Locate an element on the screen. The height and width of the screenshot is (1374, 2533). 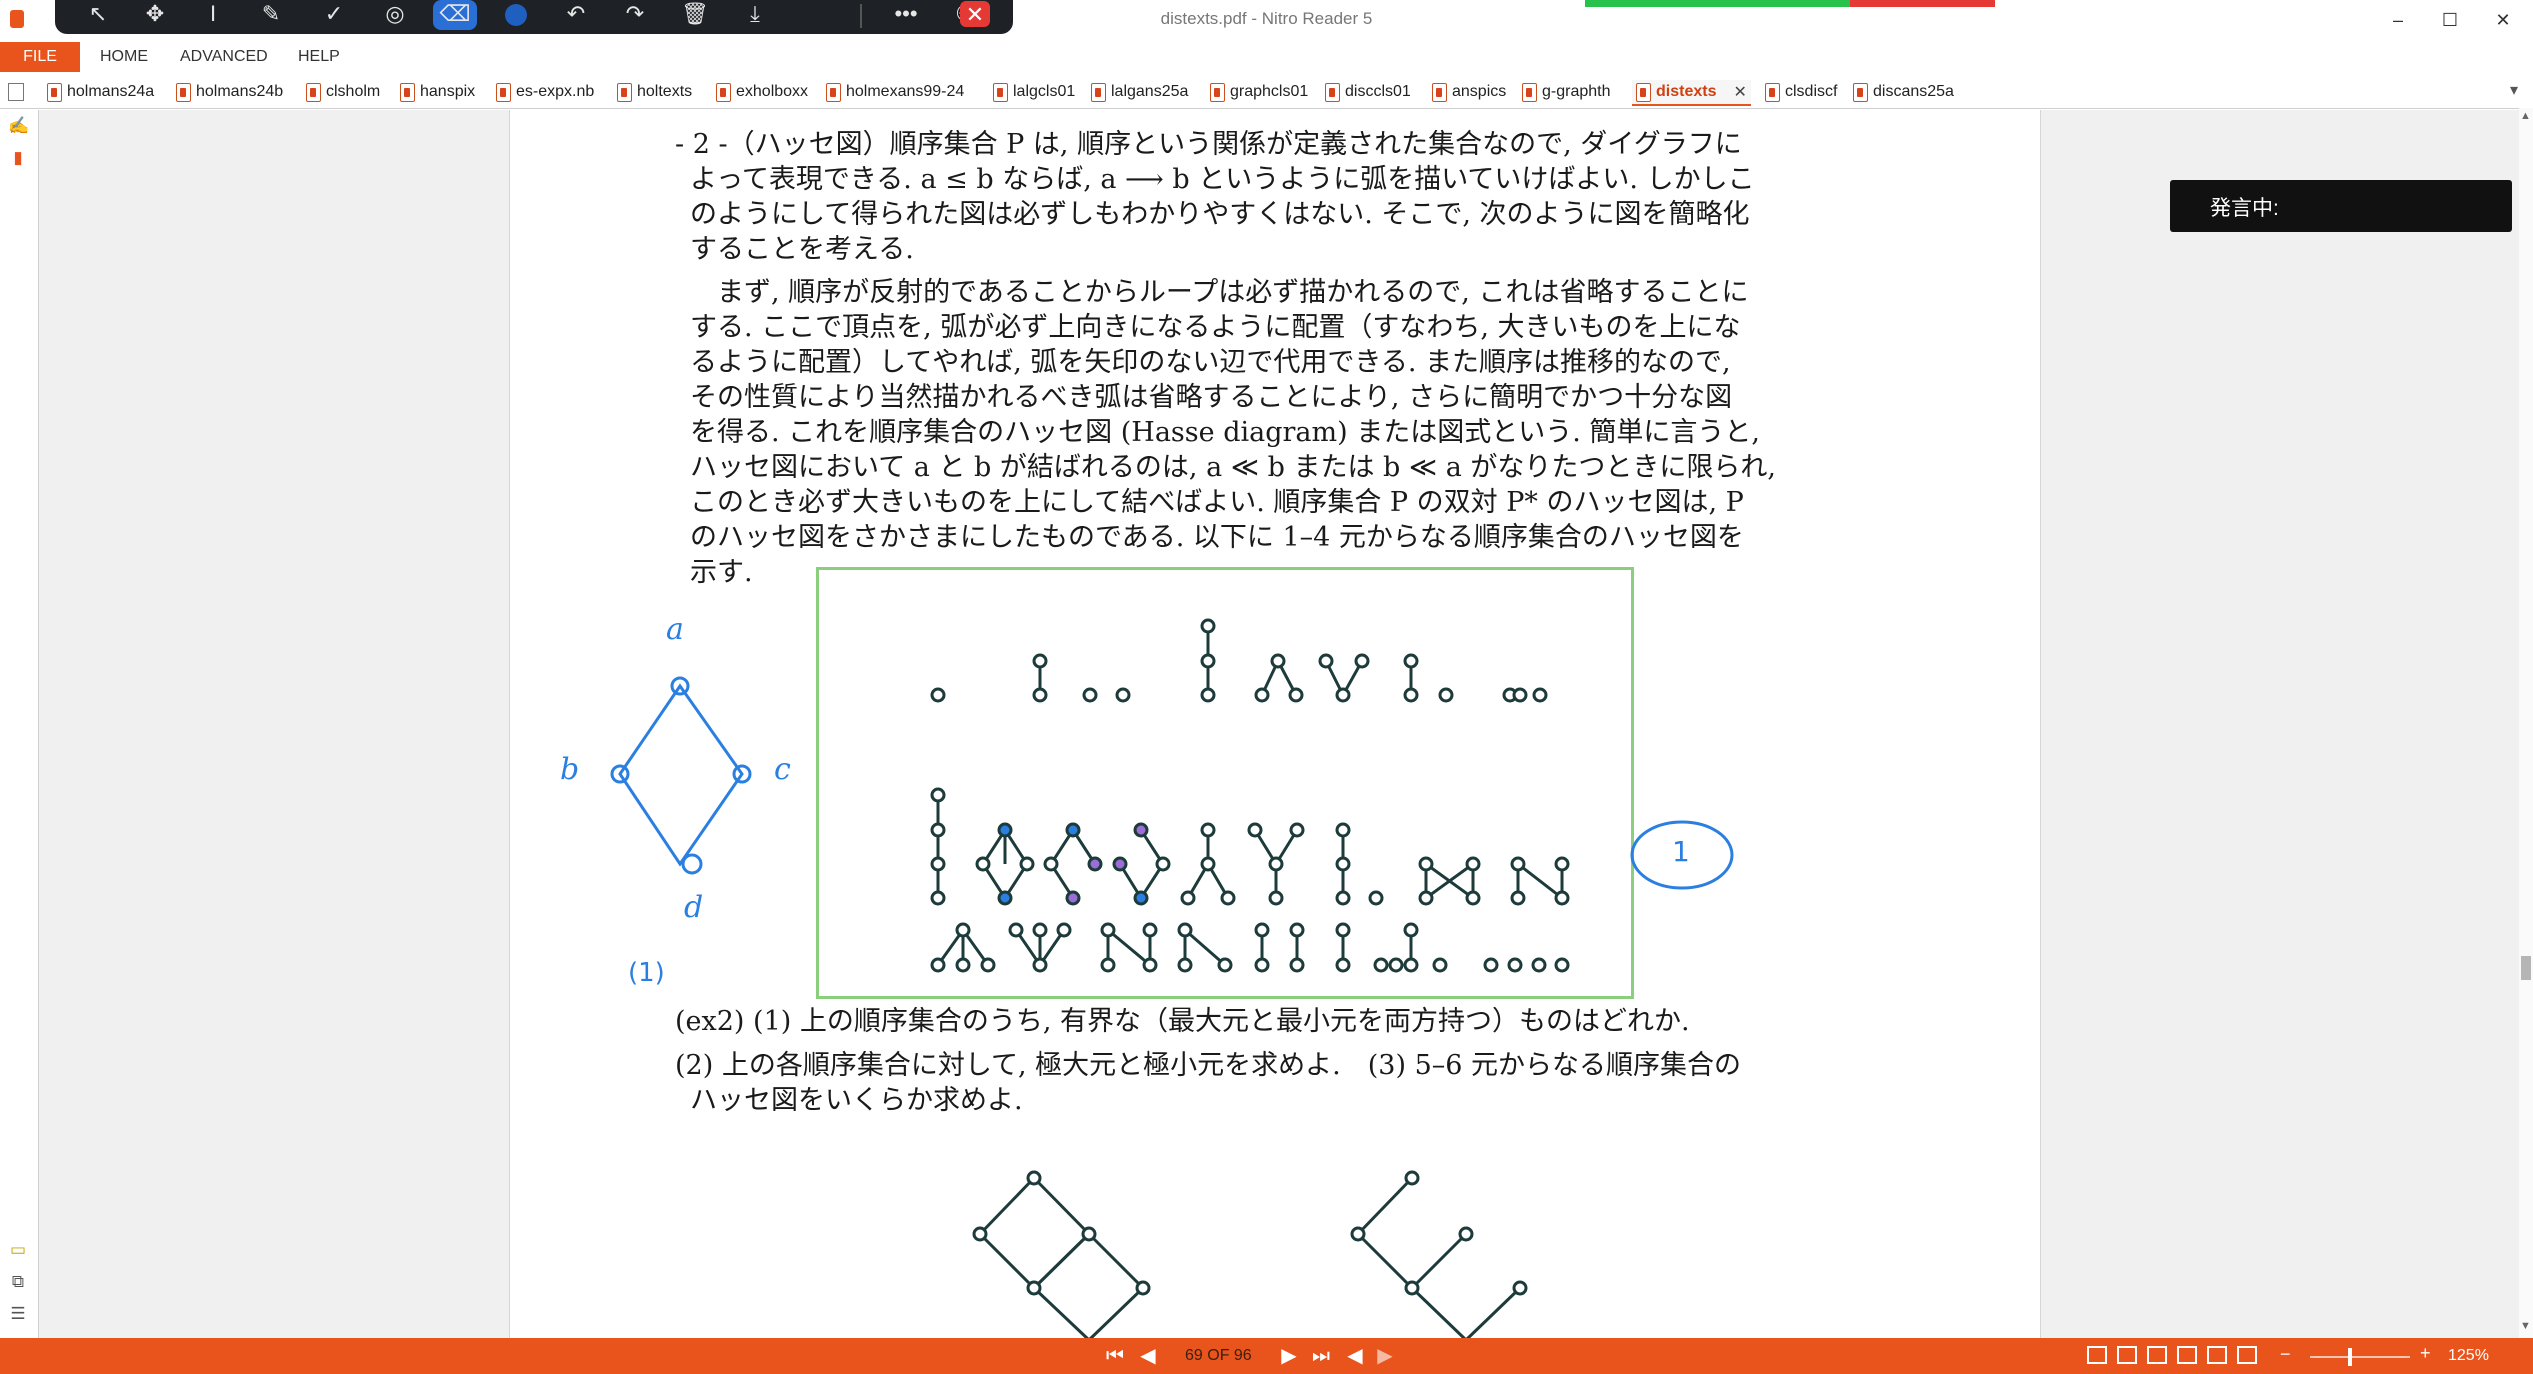
ink-circled-number: 1 is located at coordinates (1681, 851).